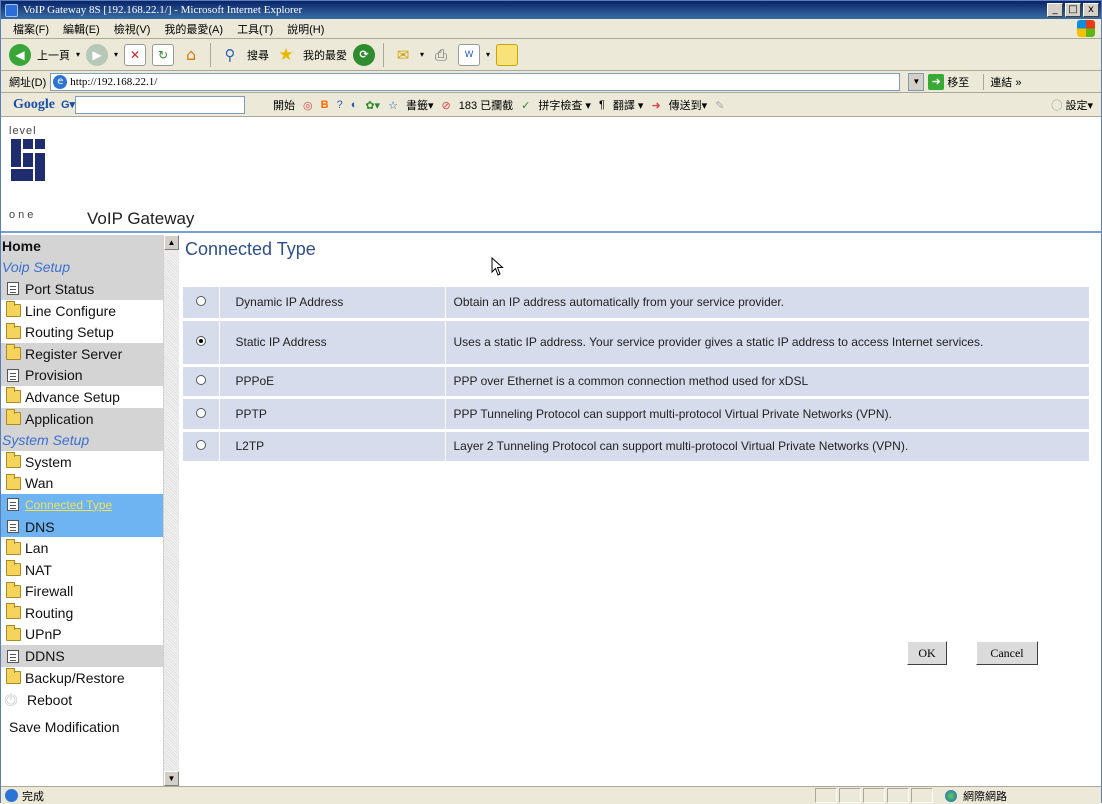 This screenshot has width=1102, height=804. What do you see at coordinates (53, 55) in the screenshot?
I see `back-button-label: 上一頁` at bounding box center [53, 55].